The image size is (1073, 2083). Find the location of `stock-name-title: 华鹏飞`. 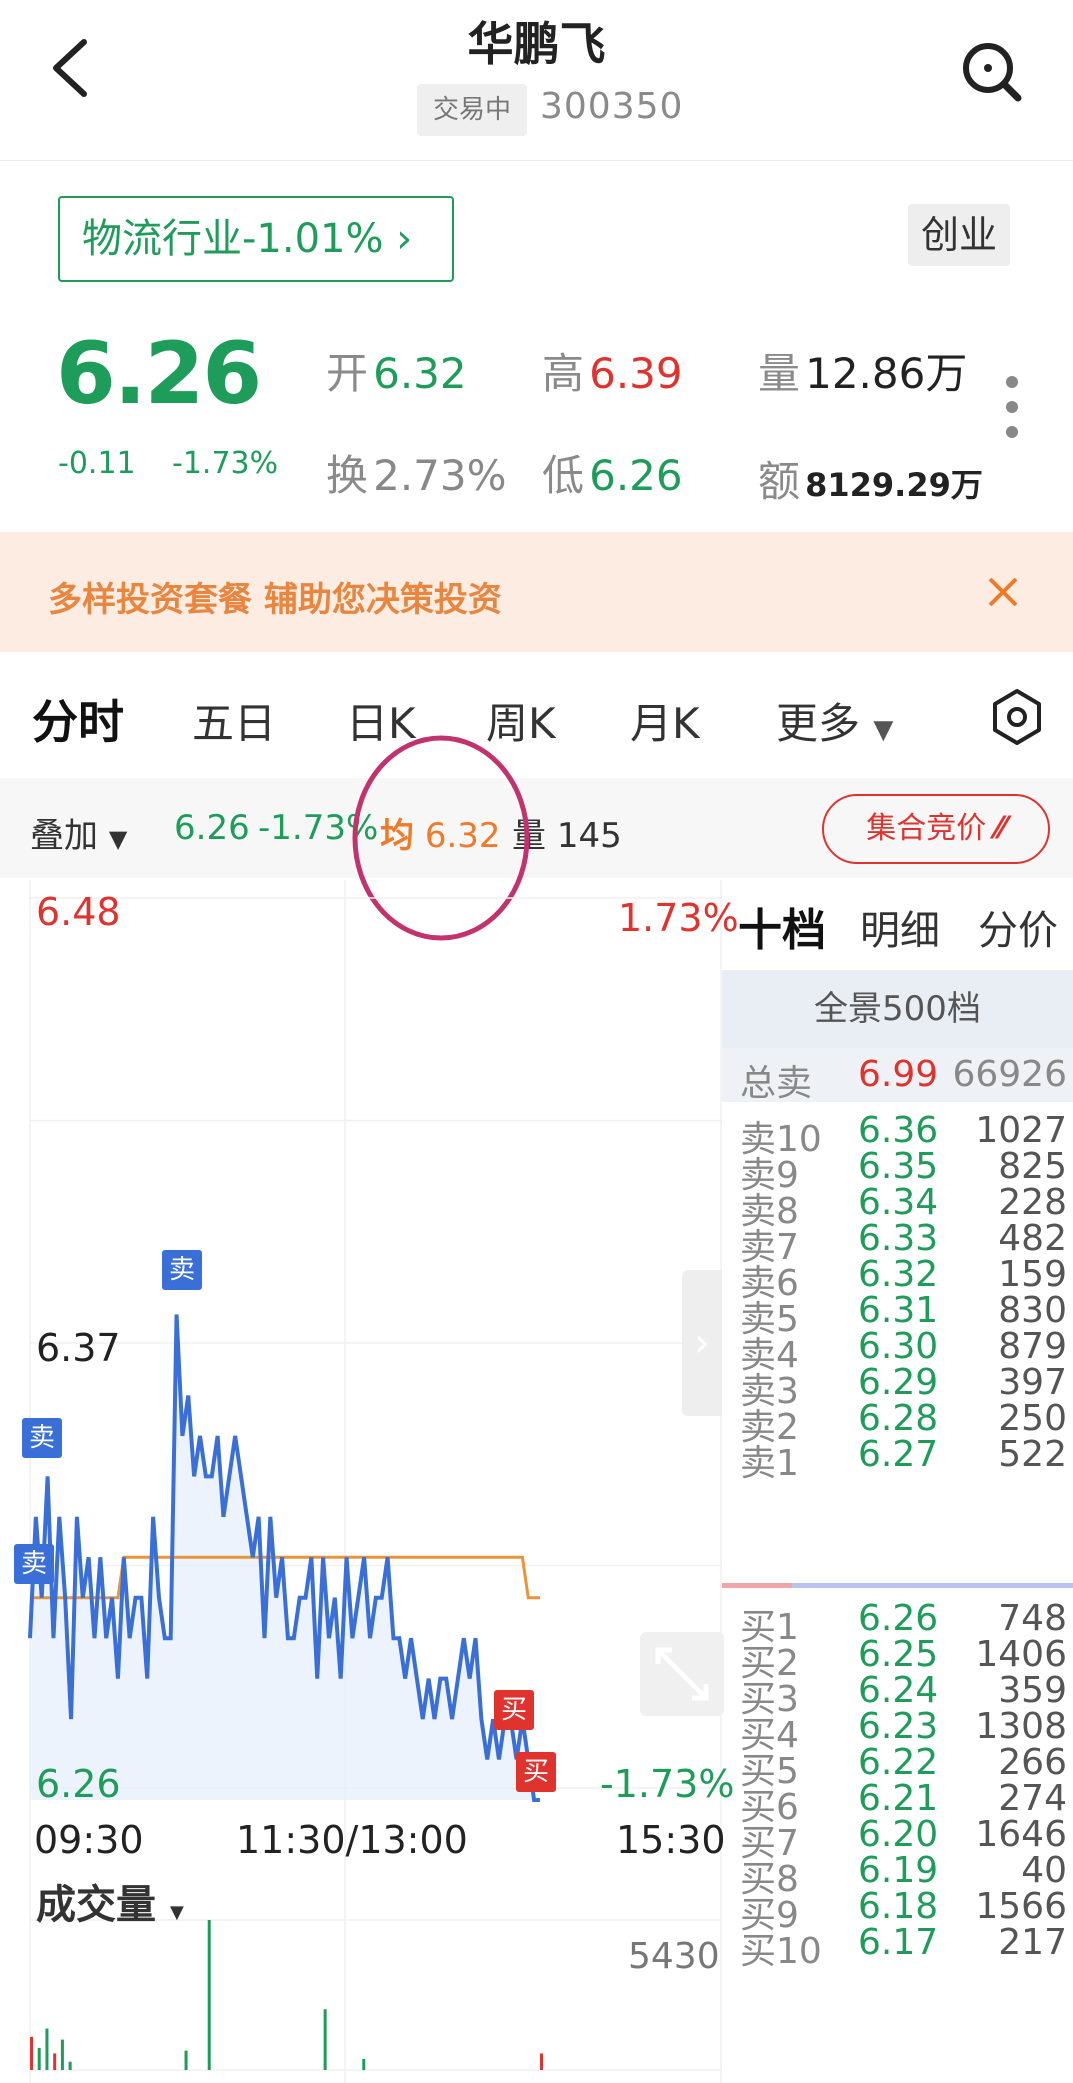

stock-name-title: 华鹏飞 is located at coordinates (536, 44).